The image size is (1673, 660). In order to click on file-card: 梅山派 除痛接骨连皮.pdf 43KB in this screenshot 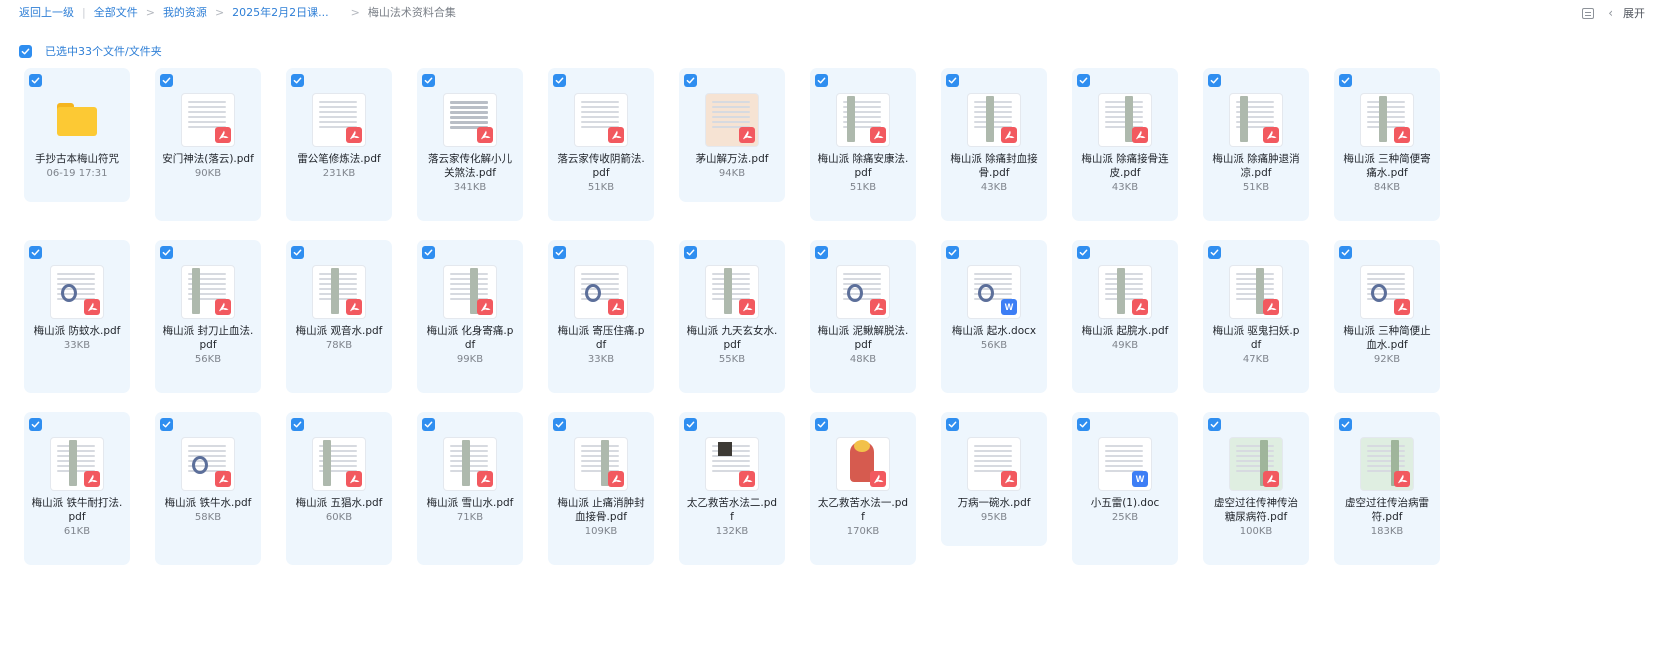, I will do `click(1125, 144)`.